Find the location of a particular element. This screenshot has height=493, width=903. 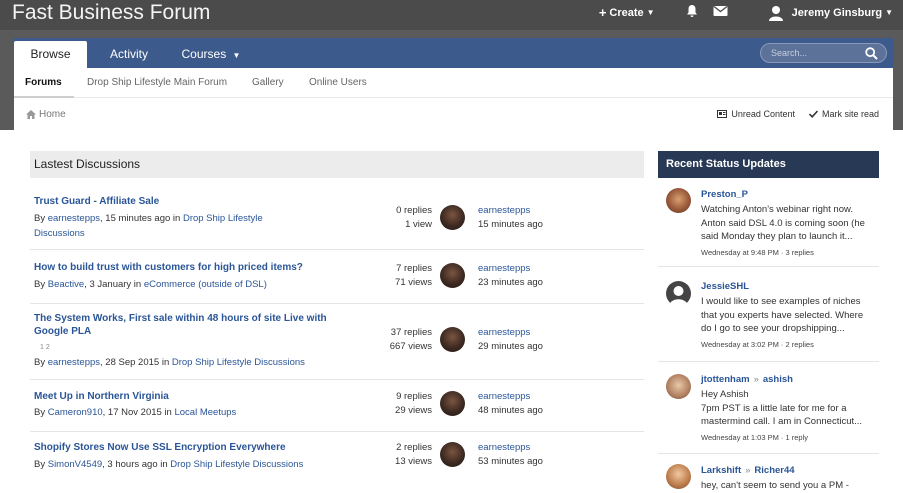

site-title: Fast Business Forum is located at coordinates (111, 13).